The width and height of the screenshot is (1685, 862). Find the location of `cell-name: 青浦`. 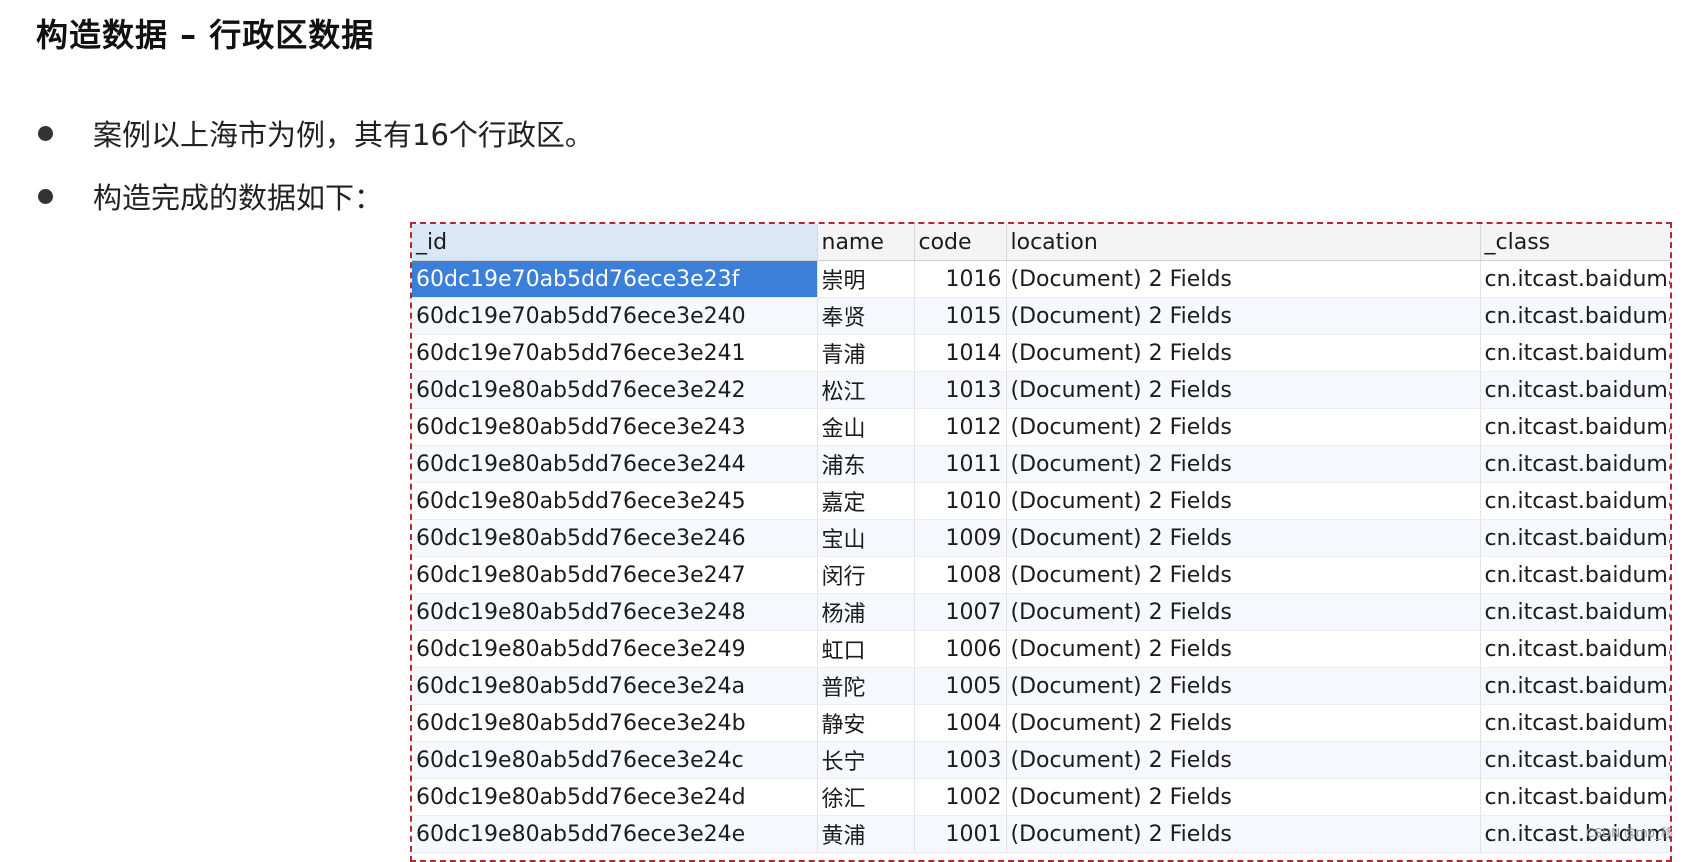

cell-name: 青浦 is located at coordinates (866, 353).